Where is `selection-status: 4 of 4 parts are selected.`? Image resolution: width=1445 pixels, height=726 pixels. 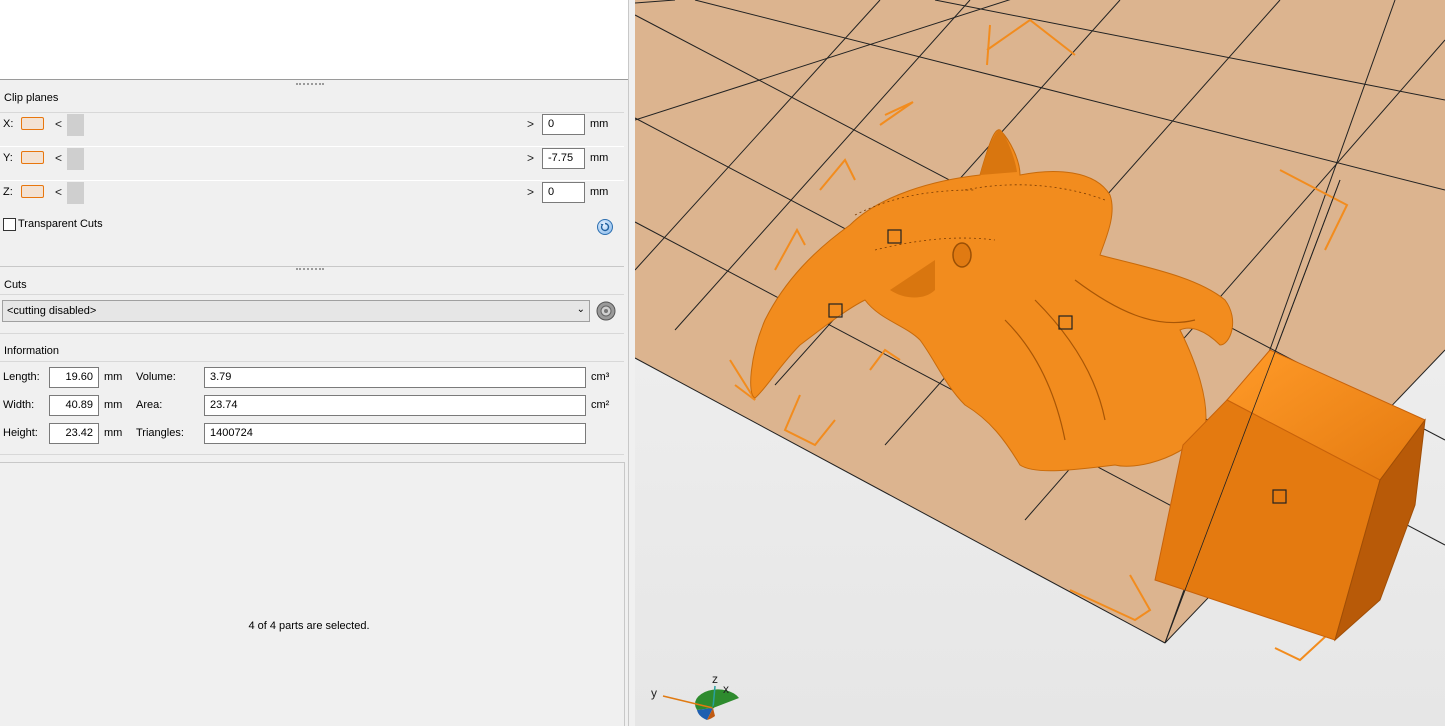
selection-status: 4 of 4 parts are selected. is located at coordinates (309, 626).